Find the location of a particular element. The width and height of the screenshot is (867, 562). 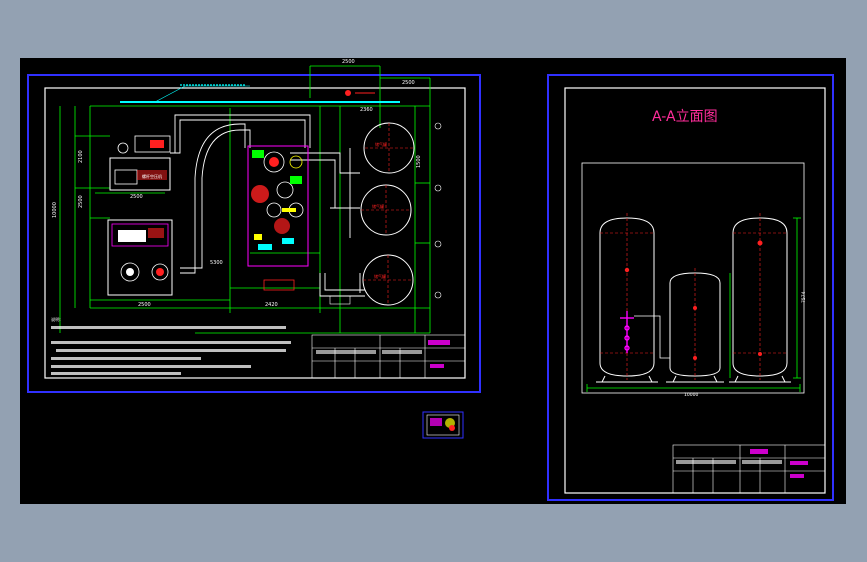

dim-height: 10000 is located at coordinates (55, 210).